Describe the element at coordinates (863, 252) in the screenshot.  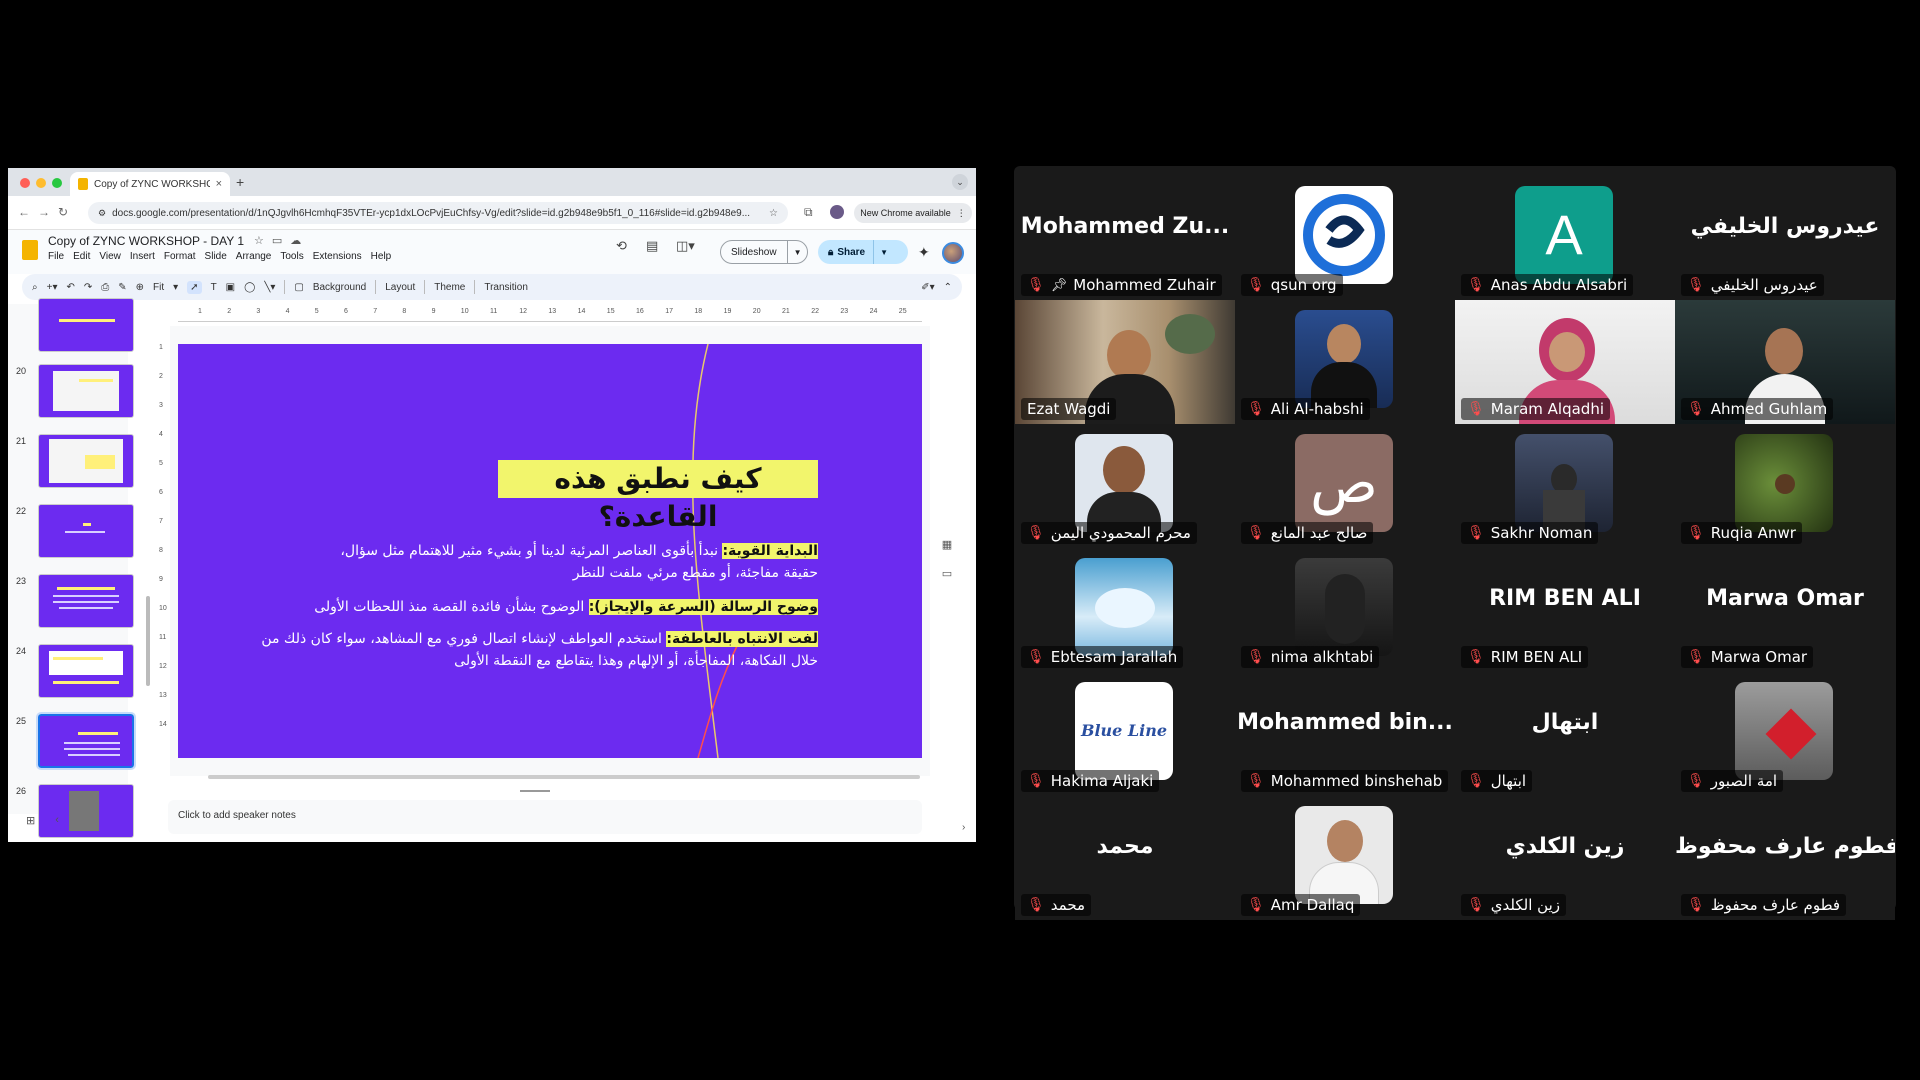
I see `share-button: 🔒︎ Share ▼` at that location.